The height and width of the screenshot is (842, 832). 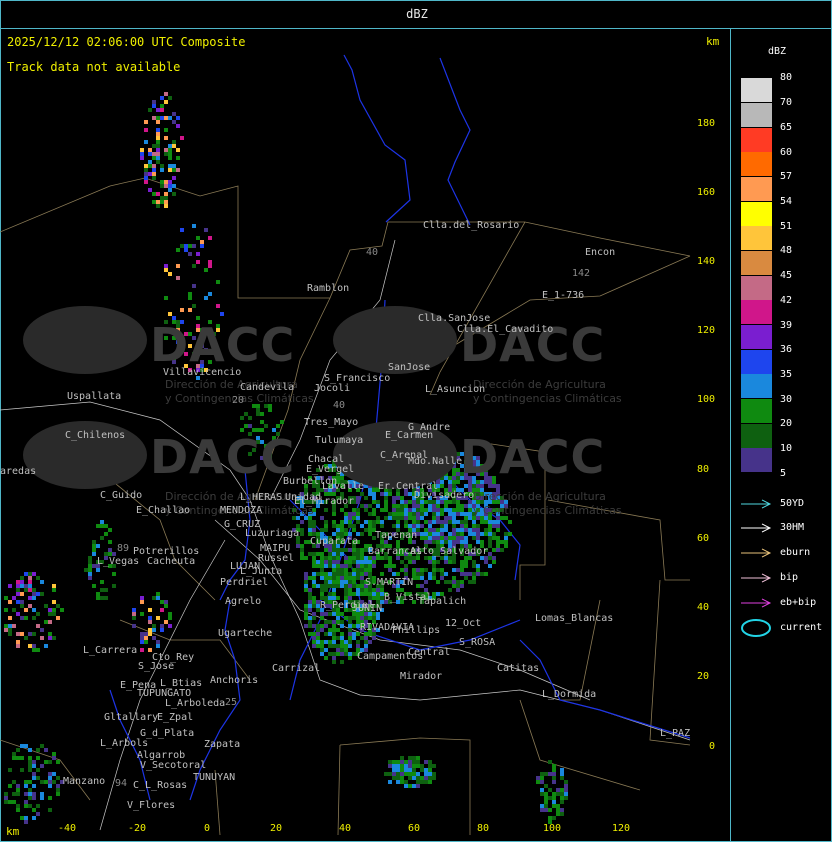 What do you see at coordinates (331, 422) in the screenshot?
I see `place-label: Tres_Mayo` at bounding box center [331, 422].